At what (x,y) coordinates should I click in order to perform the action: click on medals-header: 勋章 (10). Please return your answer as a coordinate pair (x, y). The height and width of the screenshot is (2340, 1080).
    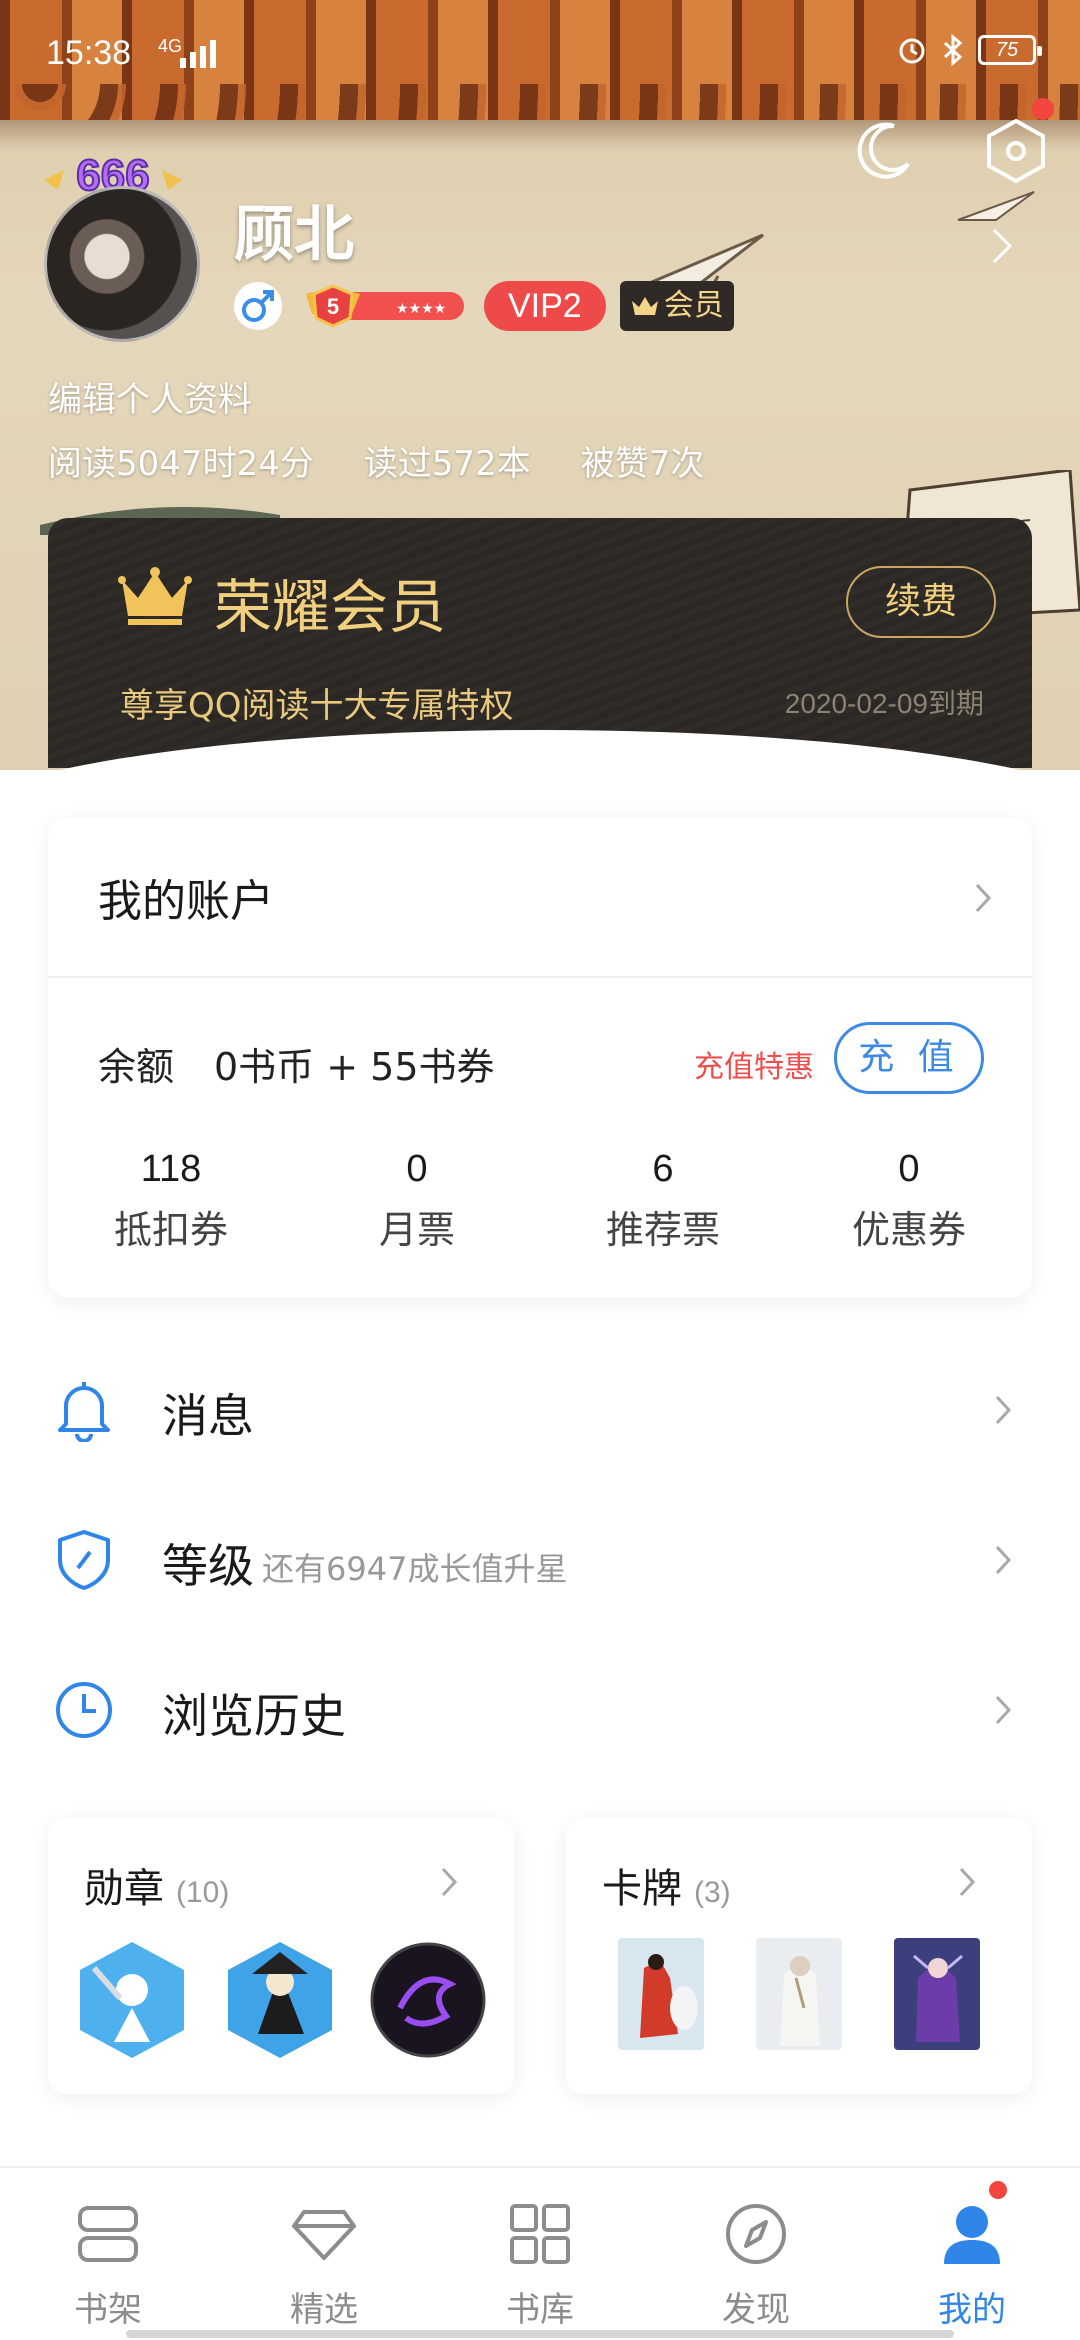
    Looking at the image, I should click on (156, 1885).